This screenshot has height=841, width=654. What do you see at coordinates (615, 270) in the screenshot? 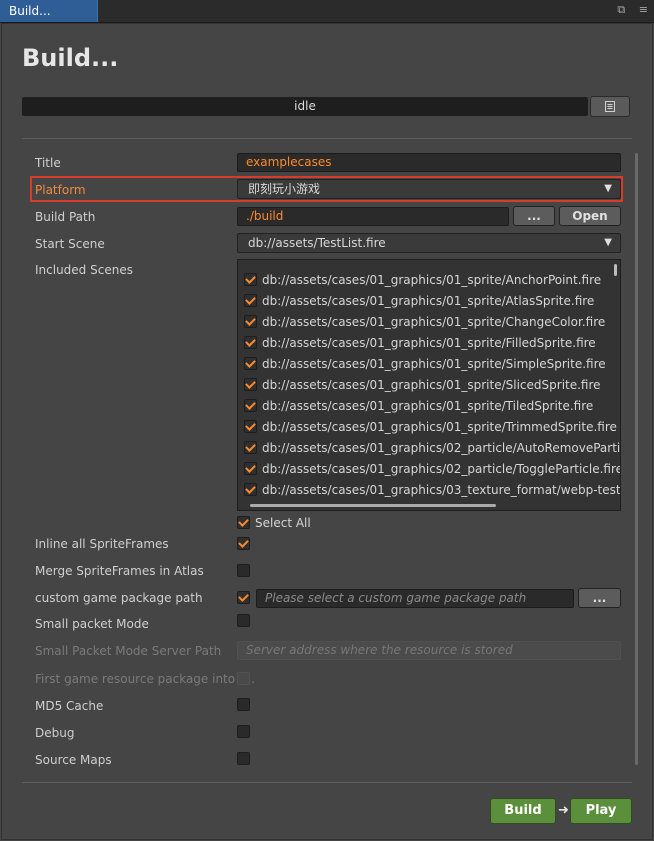
I see `scenes-vertical-scrollbar` at bounding box center [615, 270].